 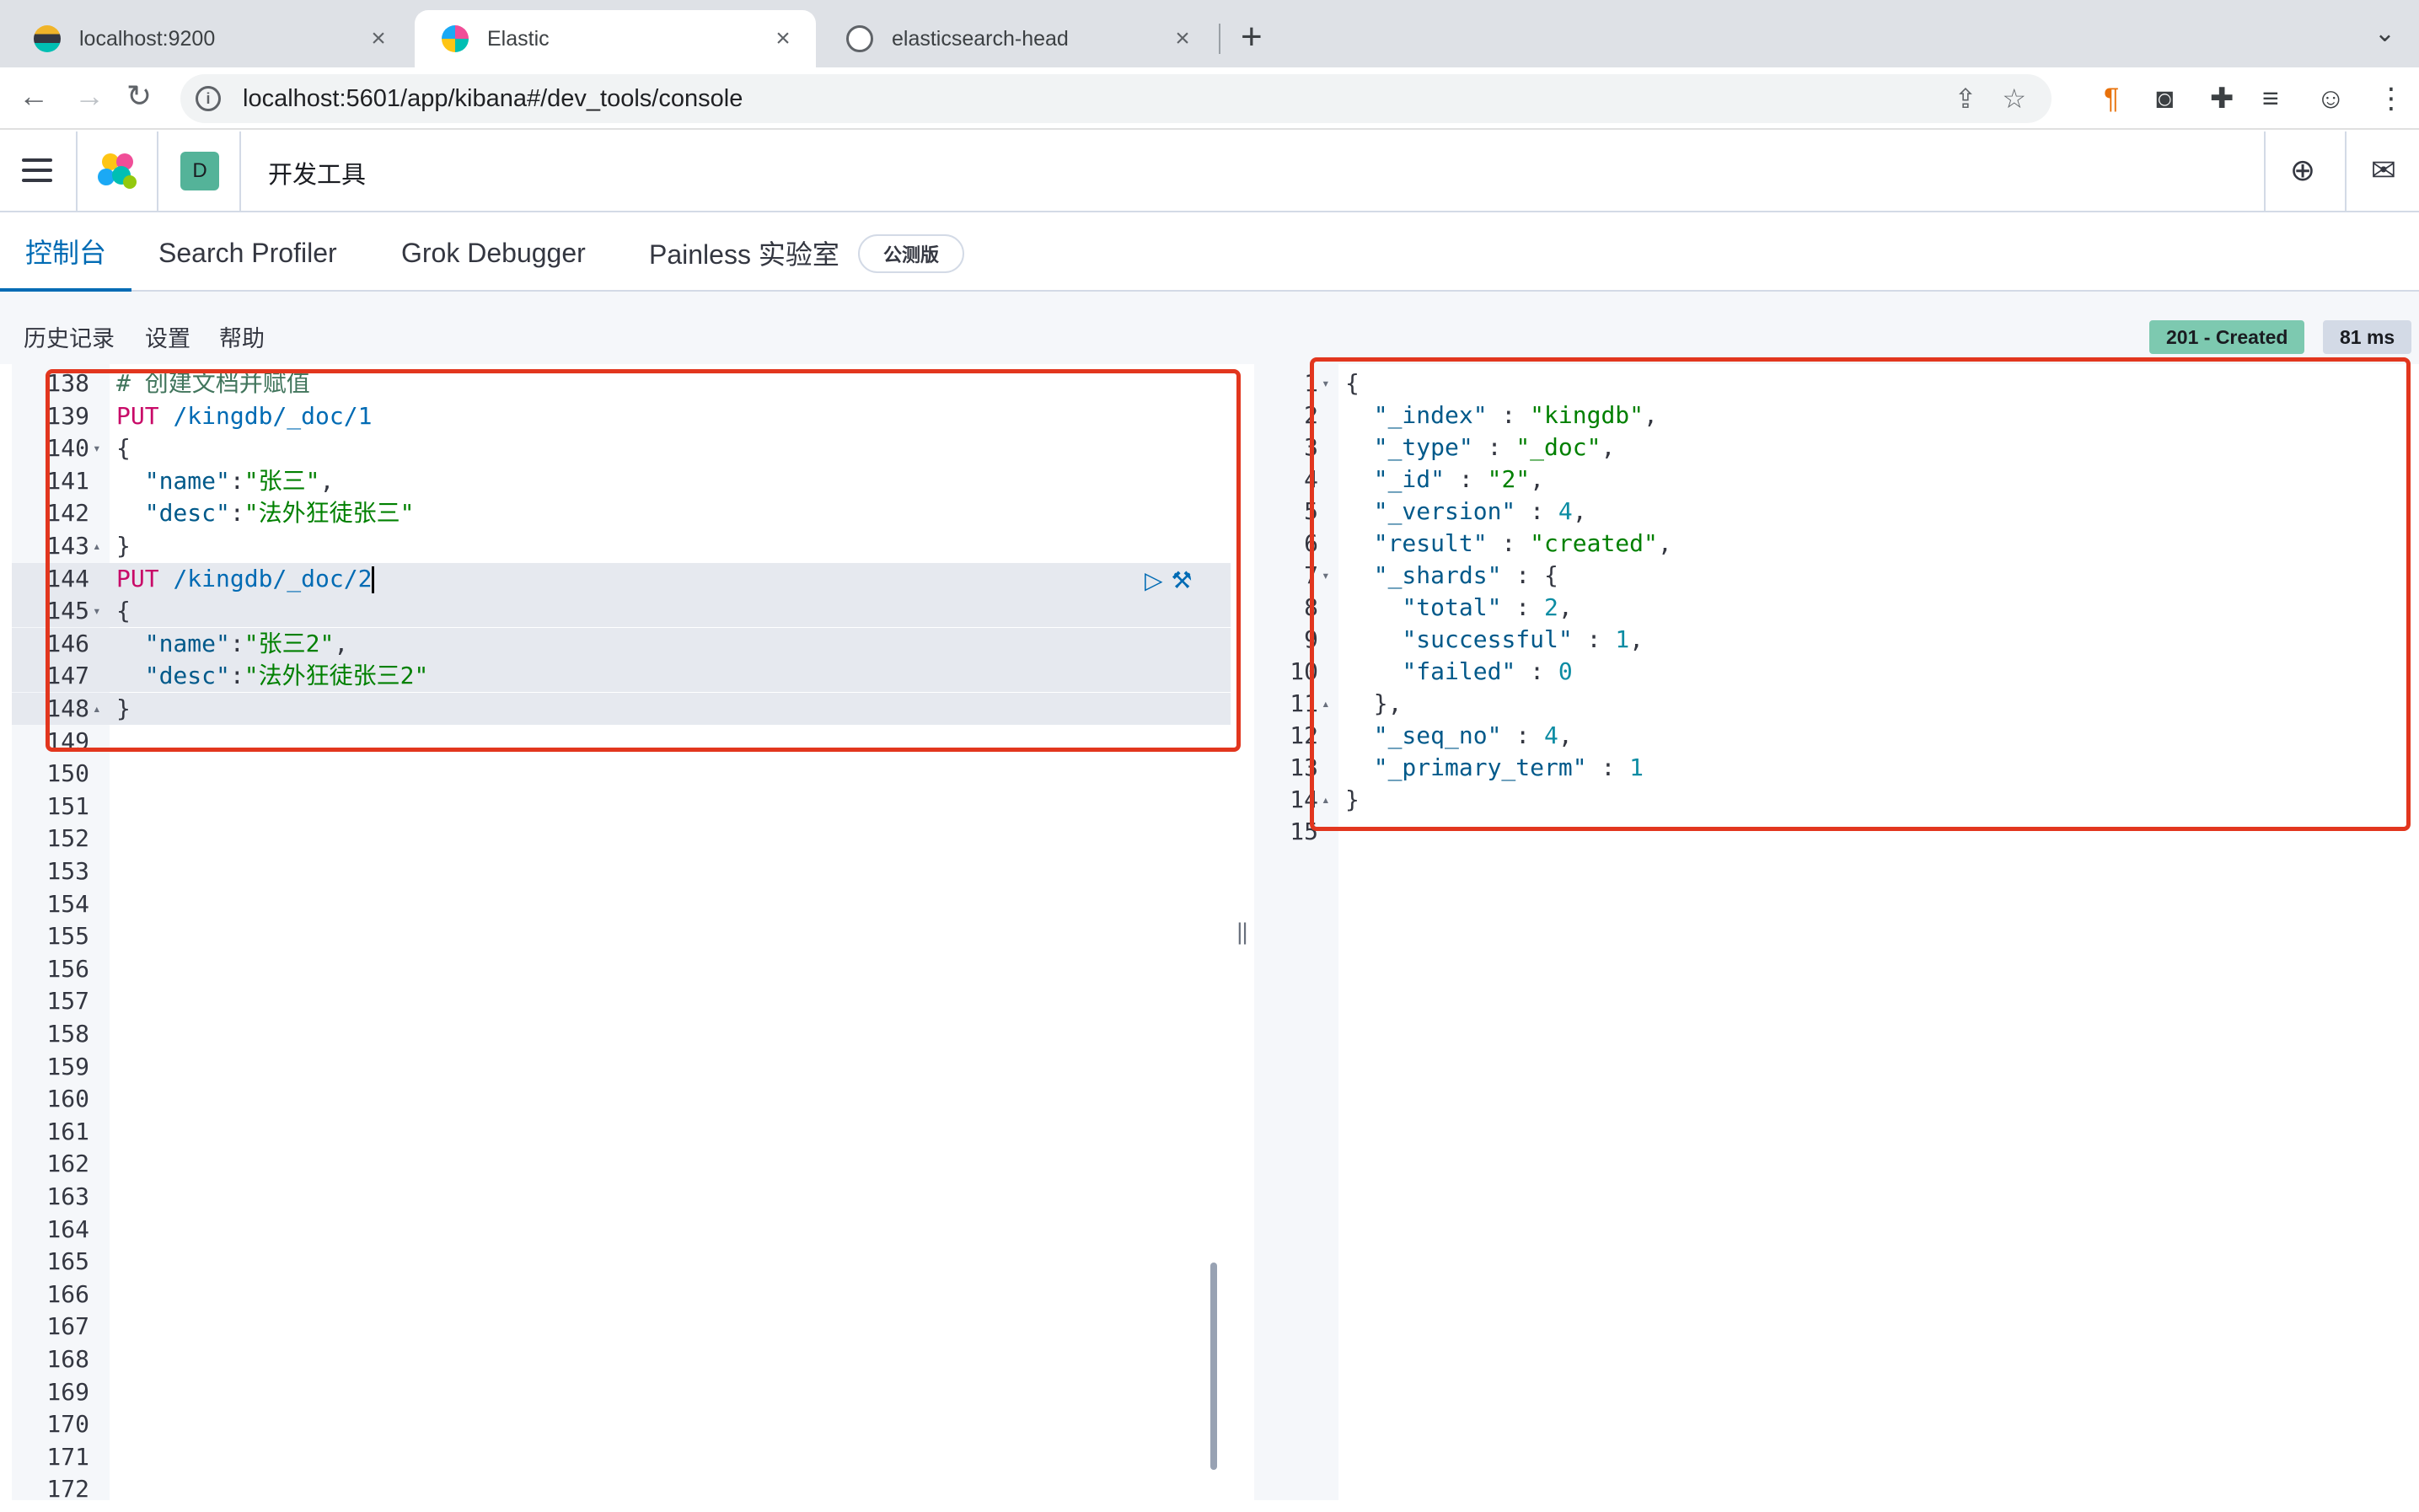 I want to click on line-number: 171, so click(x=67, y=1456).